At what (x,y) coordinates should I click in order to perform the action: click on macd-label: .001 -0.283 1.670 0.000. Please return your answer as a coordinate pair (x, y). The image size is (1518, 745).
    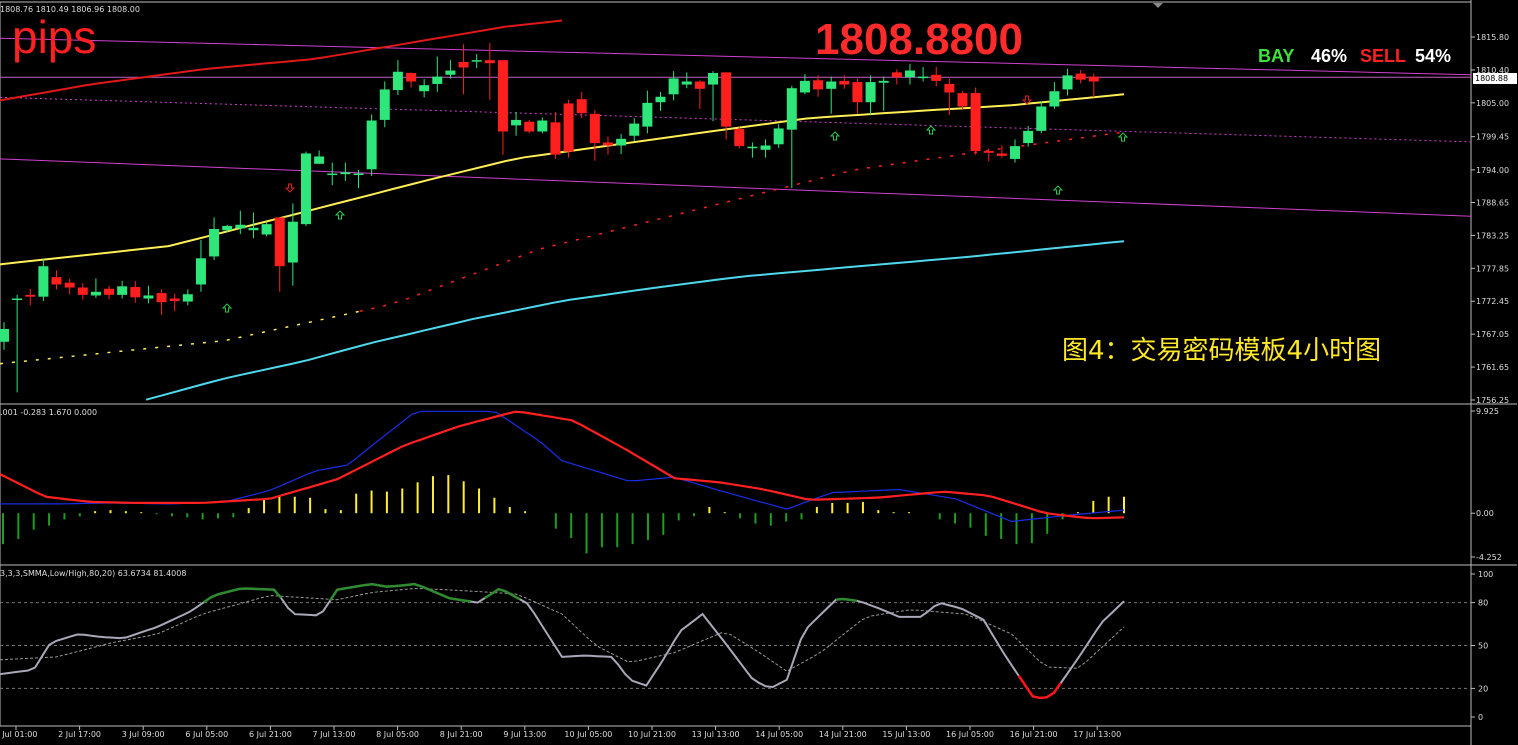
    Looking at the image, I should click on (49, 412).